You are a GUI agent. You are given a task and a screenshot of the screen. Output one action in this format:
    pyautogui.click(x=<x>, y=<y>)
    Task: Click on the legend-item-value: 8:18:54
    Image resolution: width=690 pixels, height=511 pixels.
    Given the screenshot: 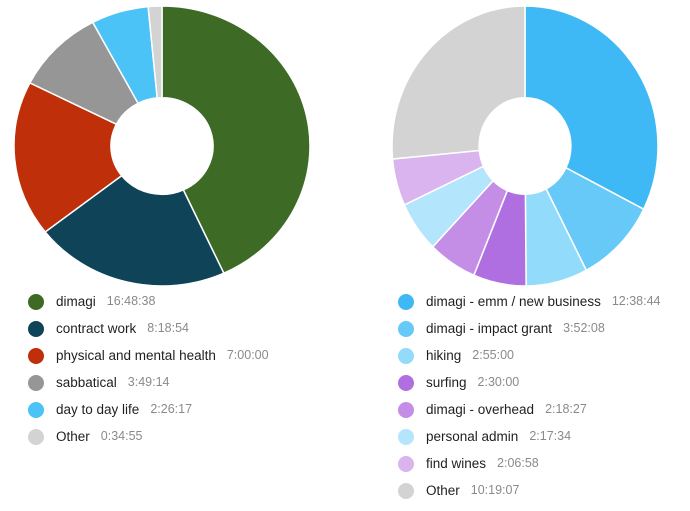 What is the action you would take?
    pyautogui.click(x=168, y=328)
    